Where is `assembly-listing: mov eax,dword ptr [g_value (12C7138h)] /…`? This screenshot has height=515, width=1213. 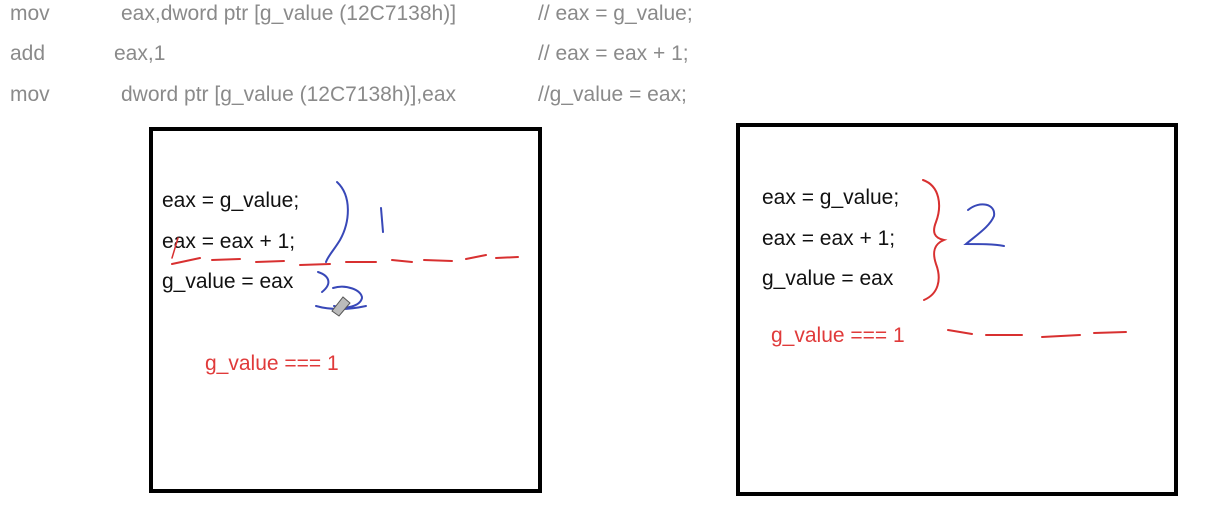
assembly-listing: mov eax,dword ptr [g_value (12C7138h)] /… is located at coordinates (380, 60).